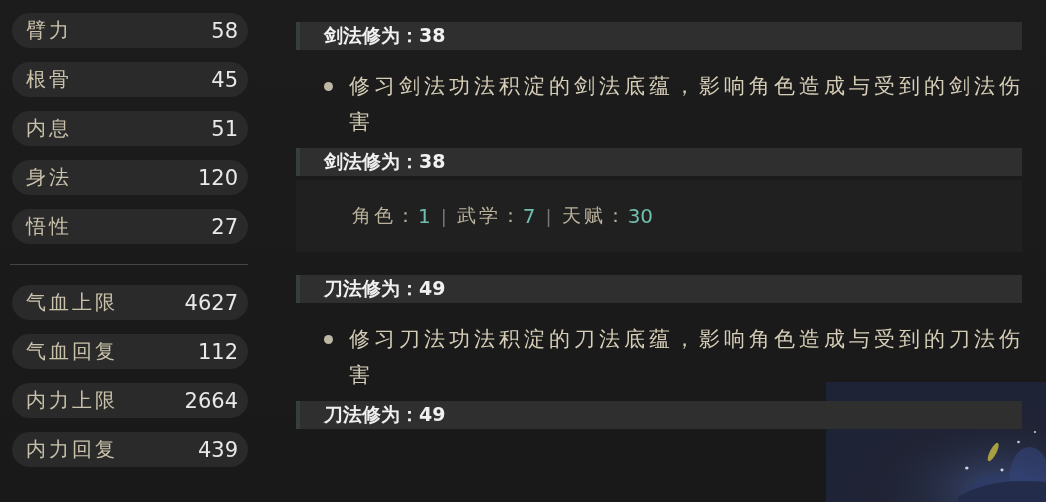 The width and height of the screenshot is (1046, 502). What do you see at coordinates (640, 216) in the screenshot?
I see `breakdown-value: 30` at bounding box center [640, 216].